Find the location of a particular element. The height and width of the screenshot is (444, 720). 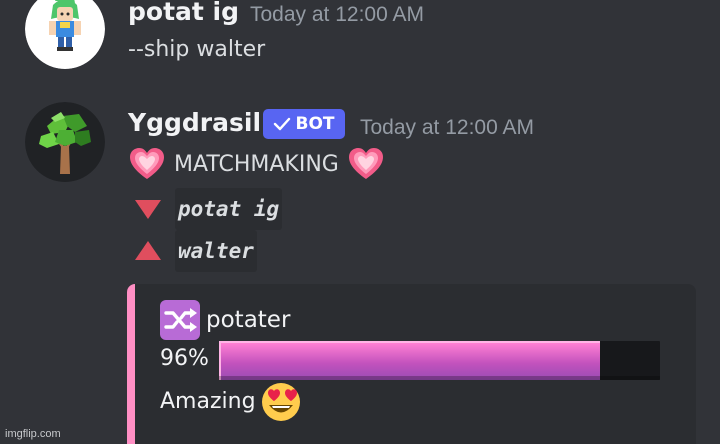

embed-title-row: potater is located at coordinates (225, 320).